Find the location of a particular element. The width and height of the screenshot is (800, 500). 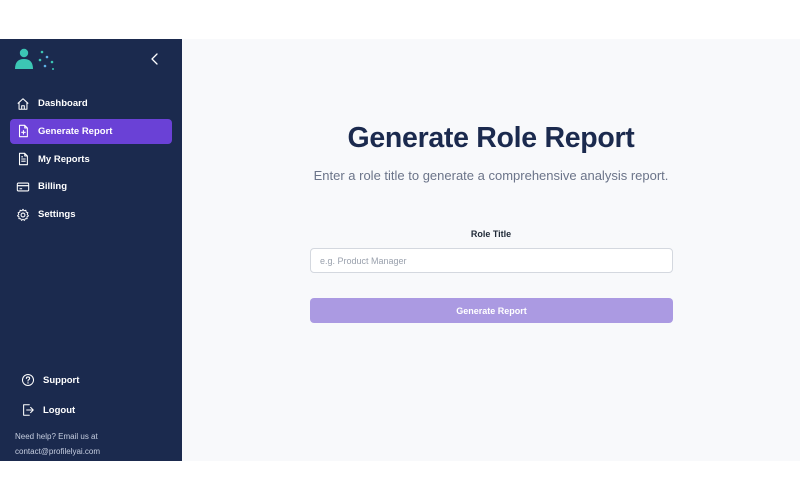

sidebar-item-label: Dashboard is located at coordinates (63, 103).